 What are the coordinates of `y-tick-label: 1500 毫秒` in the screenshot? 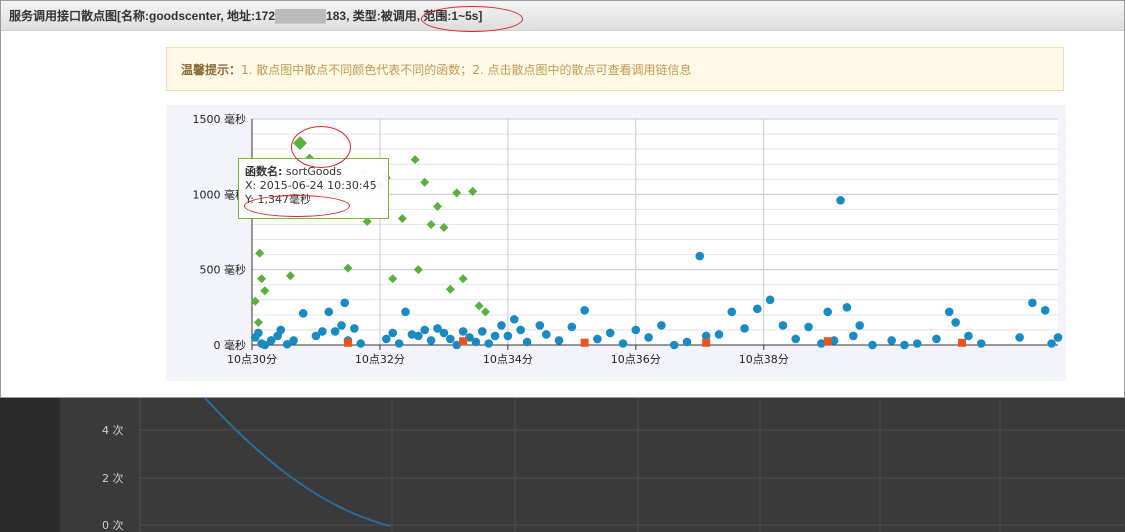 It's located at (220, 119).